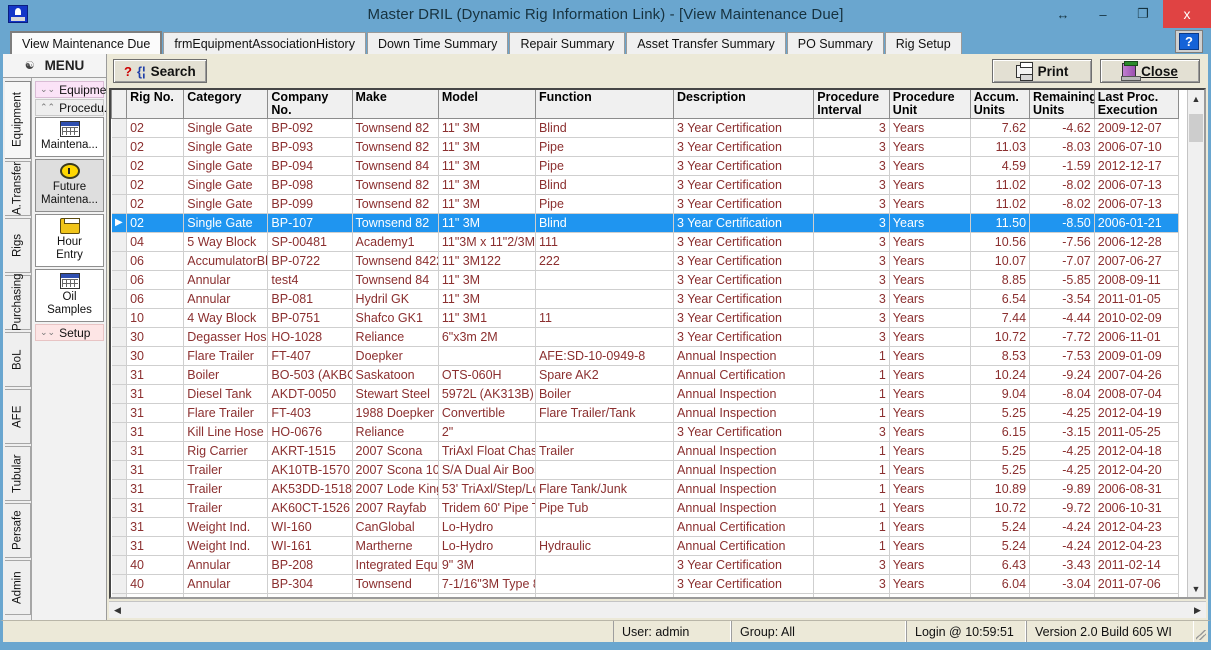 The image size is (1211, 650). What do you see at coordinates (18, 587) in the screenshot?
I see `sidebar-vtab-admin: Admin` at bounding box center [18, 587].